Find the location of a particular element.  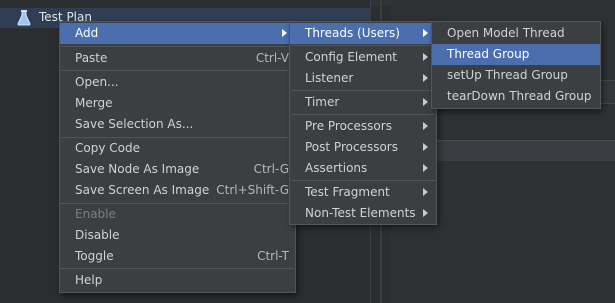

menu-item-label: Save Screen As Image is located at coordinates (142, 190).